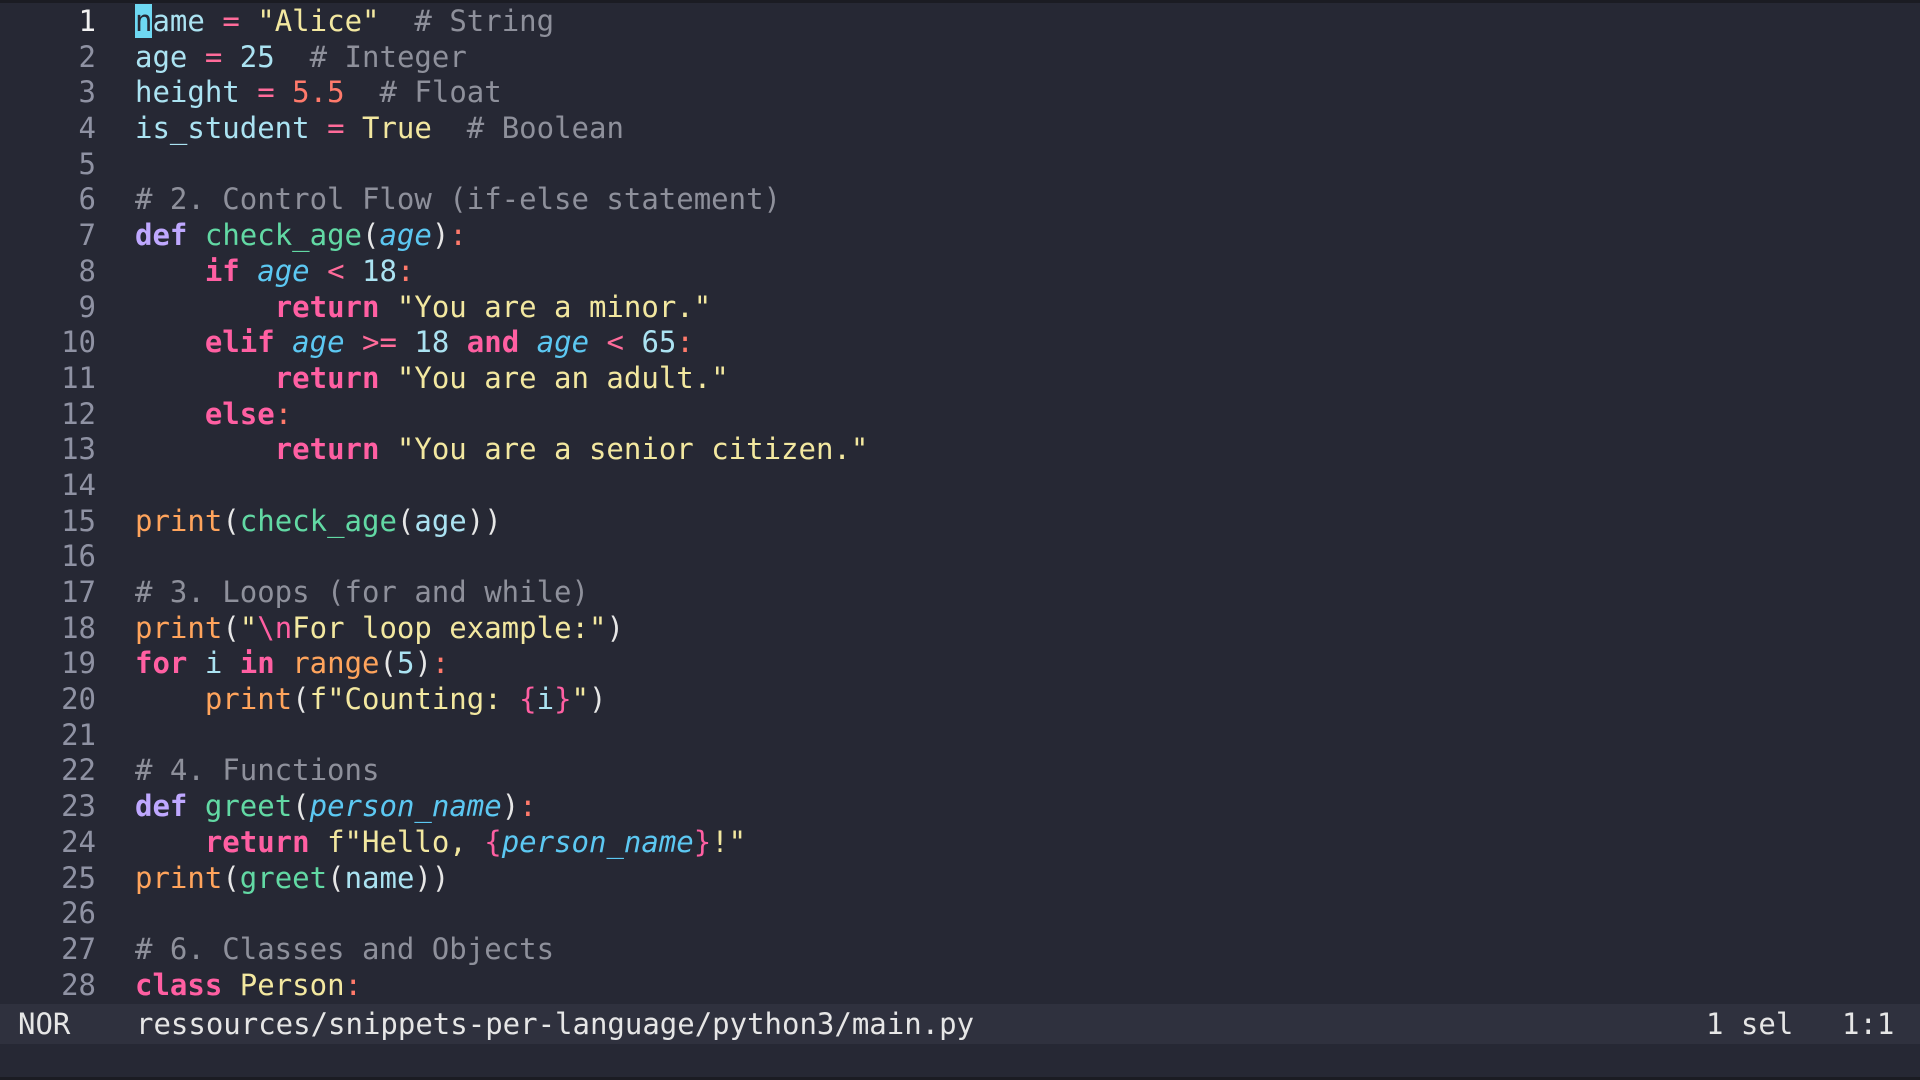 The height and width of the screenshot is (1080, 1920). Describe the element at coordinates (960, 950) in the screenshot. I see `code-line: 27 # 6. Classes and Objects` at that location.